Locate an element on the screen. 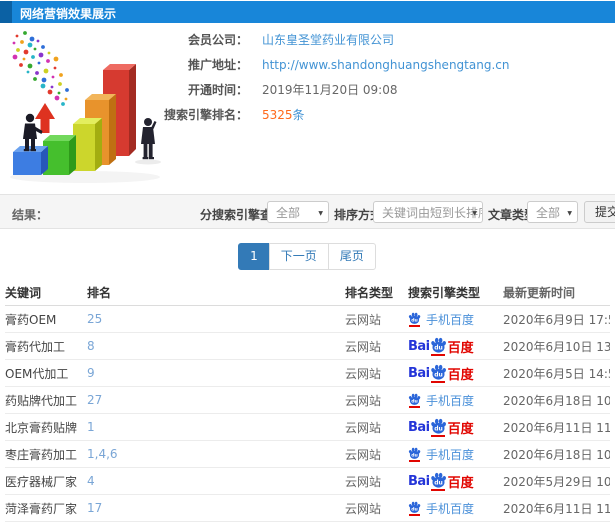  bar-yellow is located at coordinates (87, 144).